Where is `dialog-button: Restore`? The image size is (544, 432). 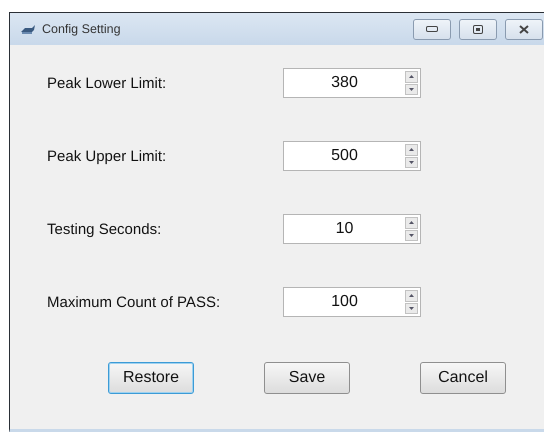
dialog-button: Restore is located at coordinates (151, 378).